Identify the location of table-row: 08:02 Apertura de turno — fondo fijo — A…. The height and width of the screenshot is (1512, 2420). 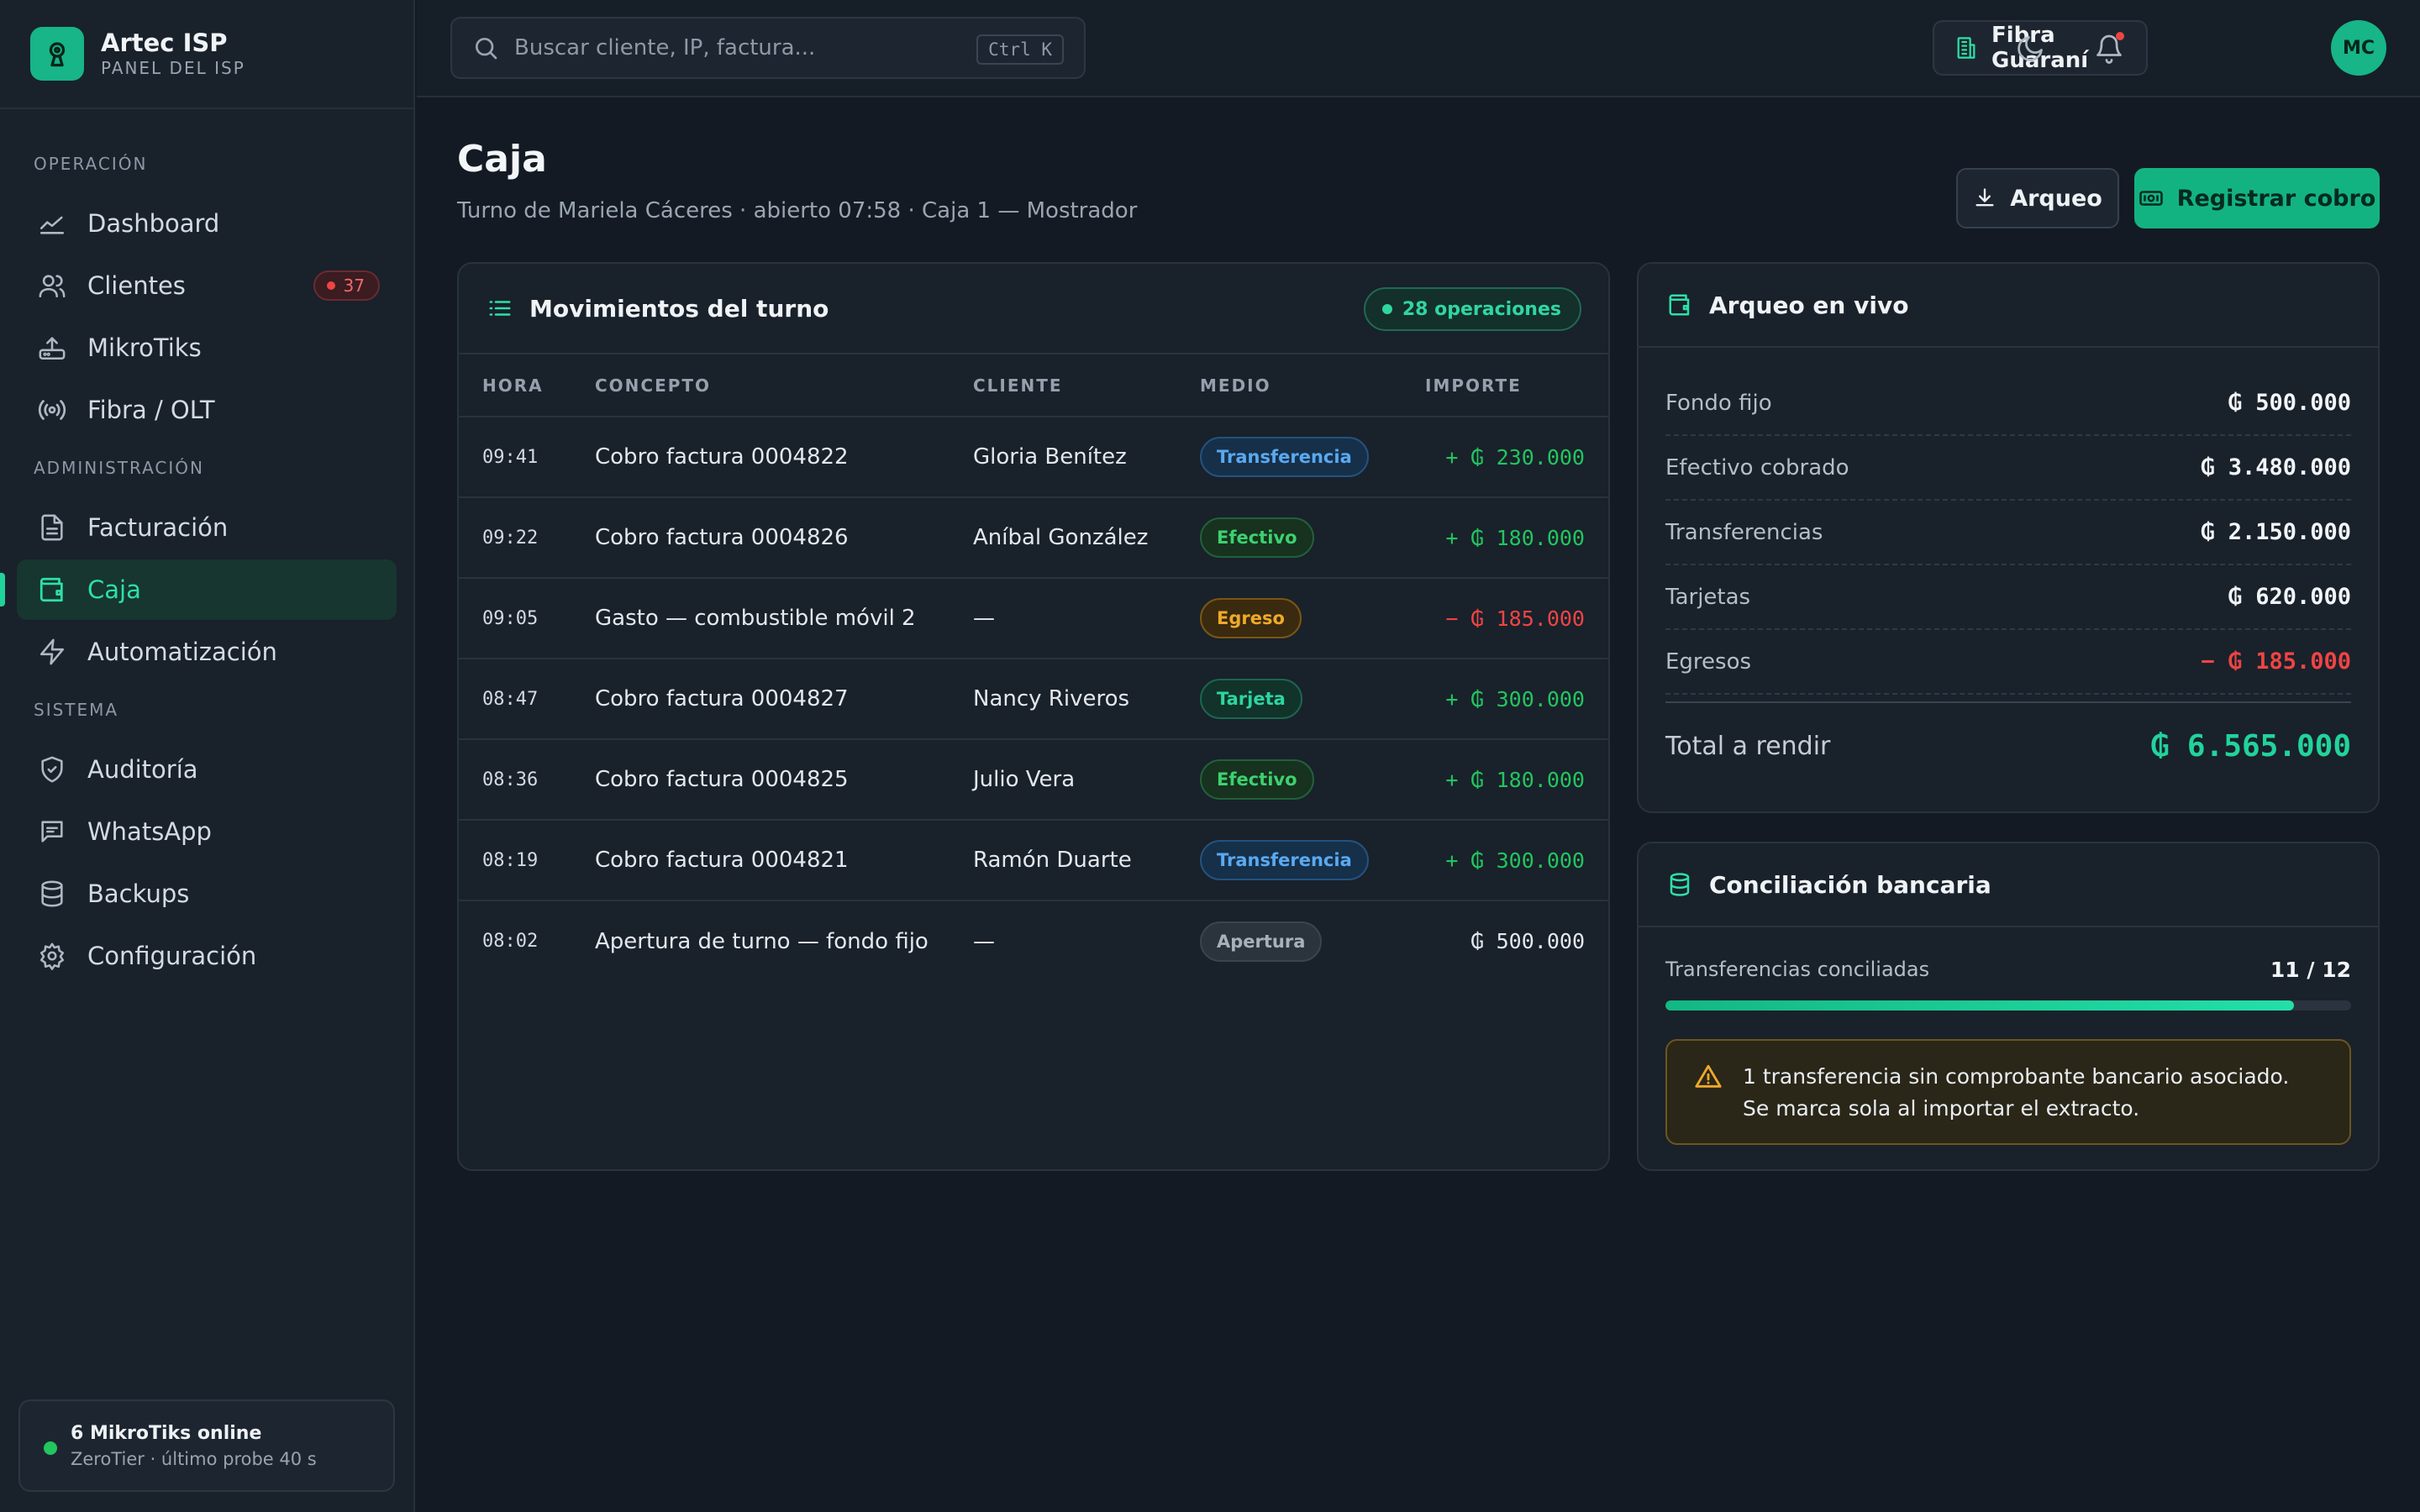
(1033, 940).